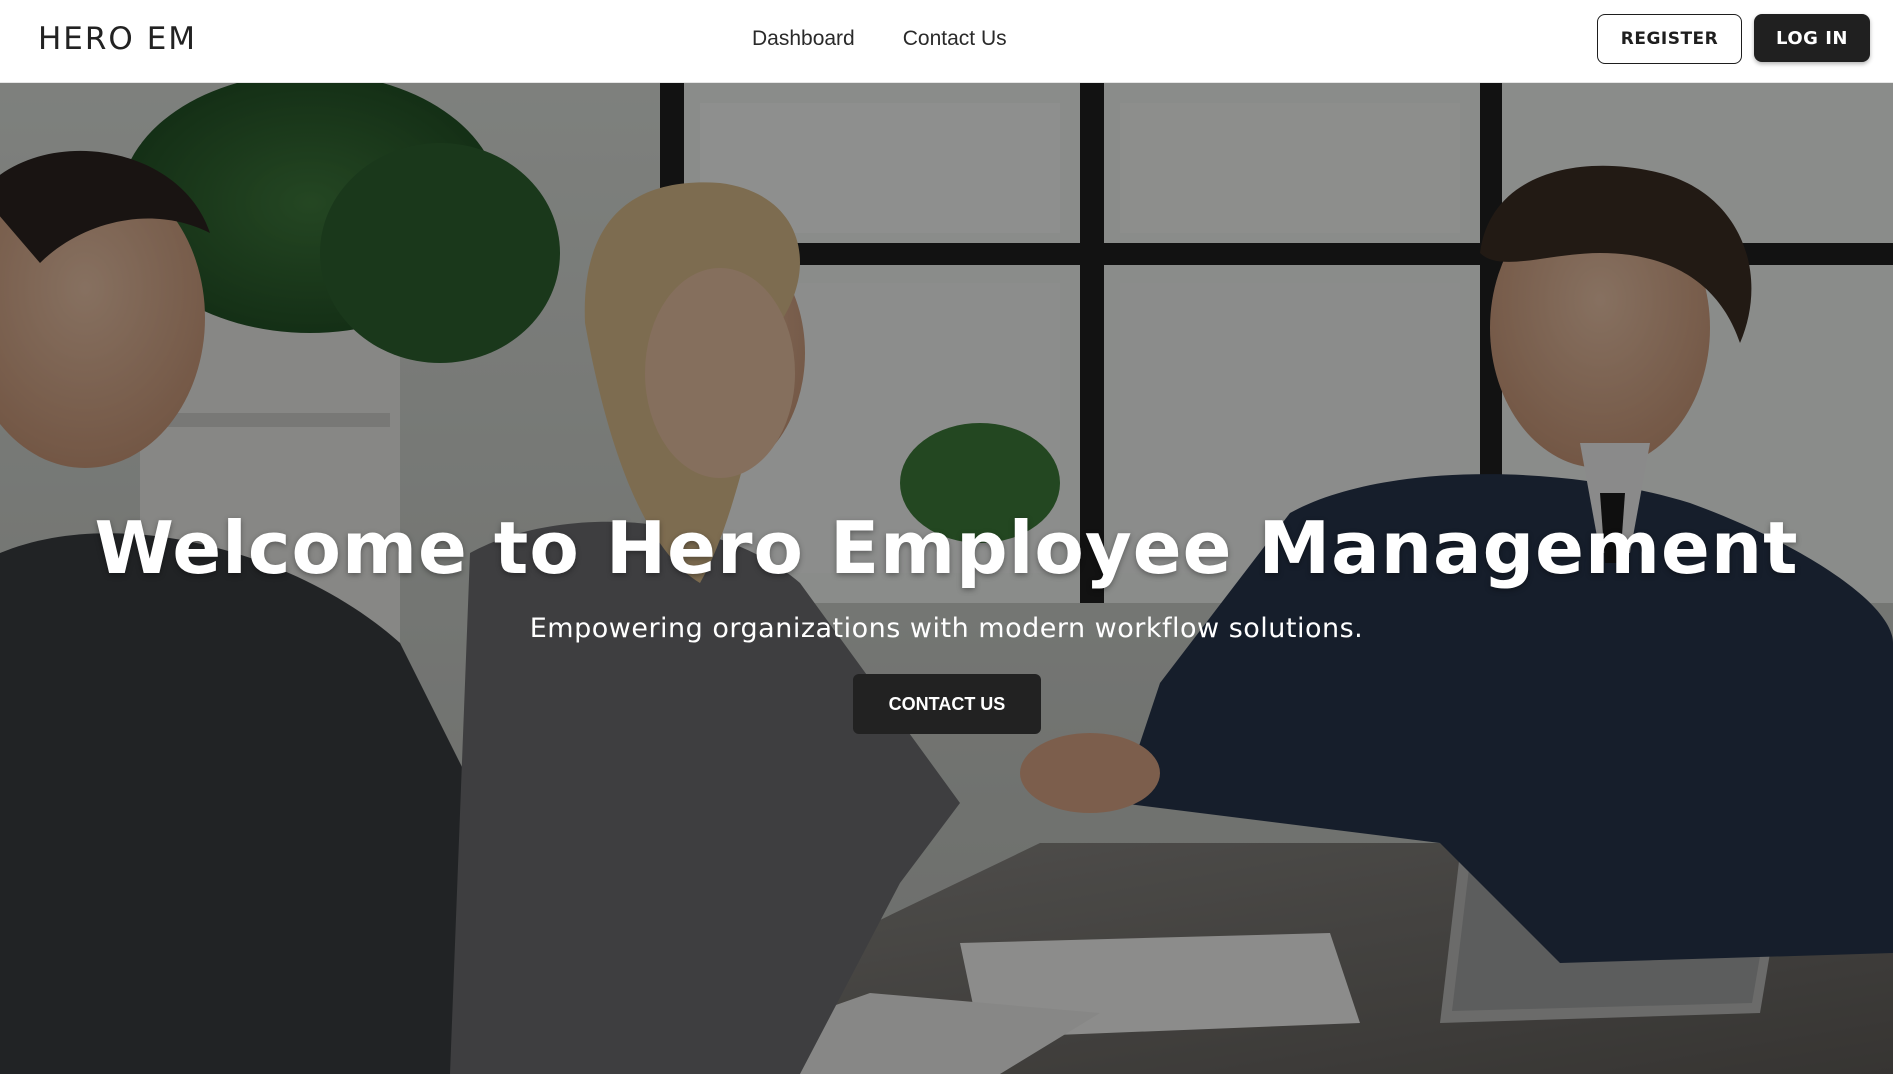  Describe the element at coordinates (1669, 39) in the screenshot. I see `register-button: REGISTER` at that location.